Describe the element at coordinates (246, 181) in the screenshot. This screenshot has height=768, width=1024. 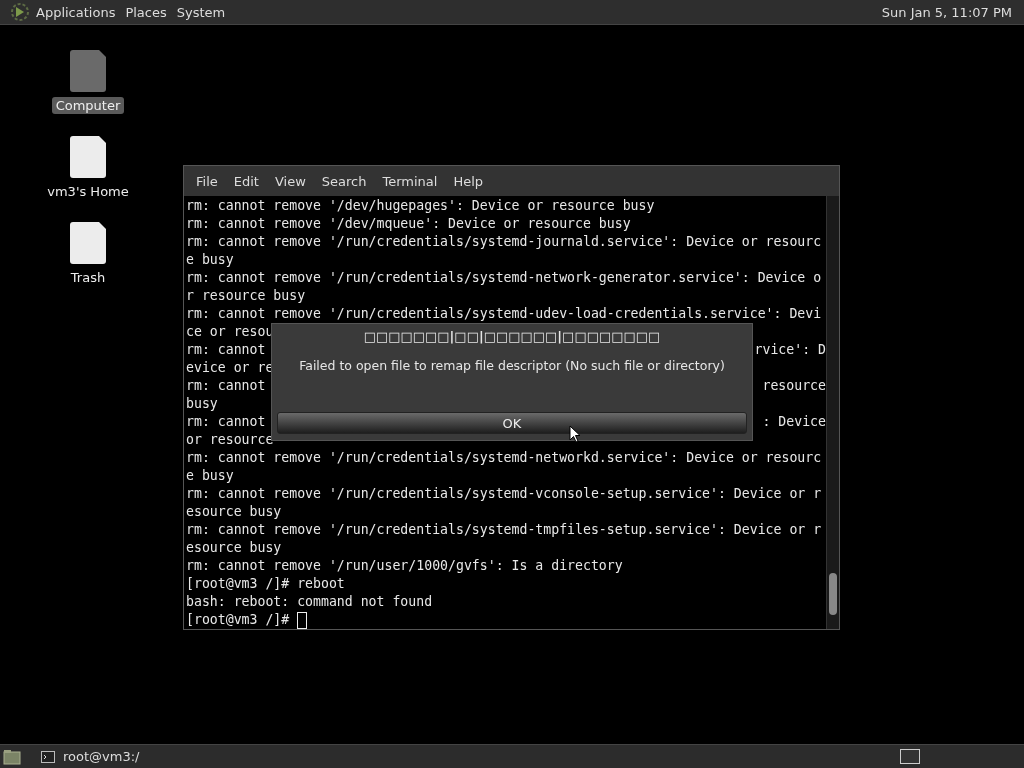
I see `menu-item: Edit` at that location.